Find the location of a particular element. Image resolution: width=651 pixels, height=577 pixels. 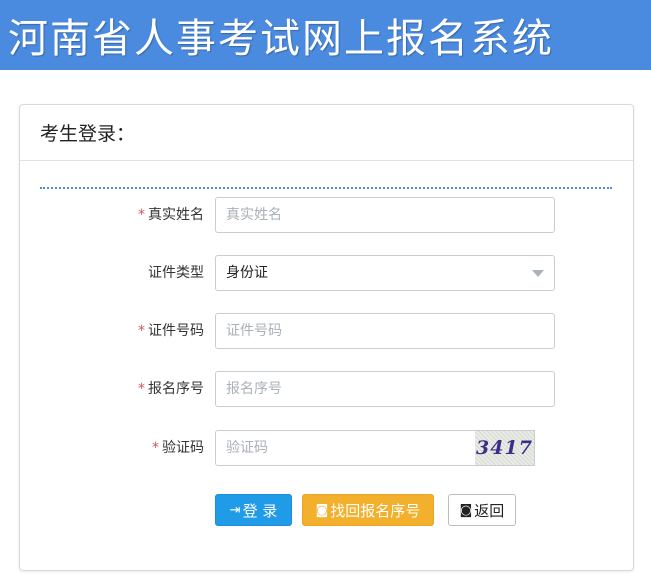

panel-title: 考生登录： is located at coordinates (326, 133).